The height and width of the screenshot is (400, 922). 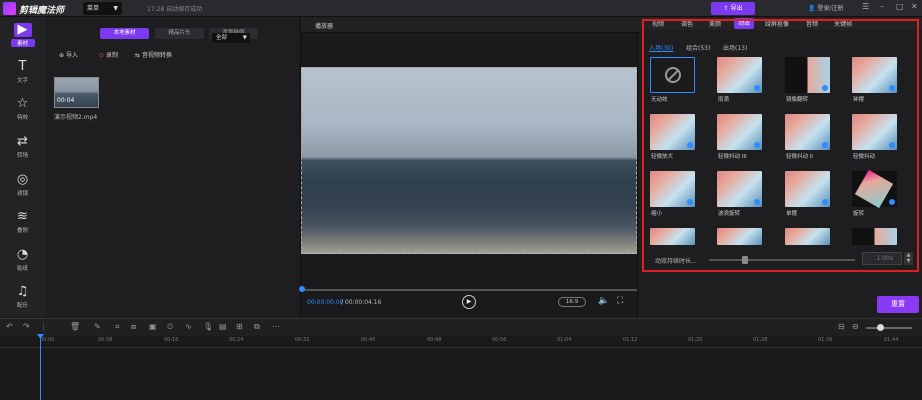 What do you see at coordinates (42, 11) in the screenshot?
I see `app-name: 剪辑魔法师` at bounding box center [42, 11].